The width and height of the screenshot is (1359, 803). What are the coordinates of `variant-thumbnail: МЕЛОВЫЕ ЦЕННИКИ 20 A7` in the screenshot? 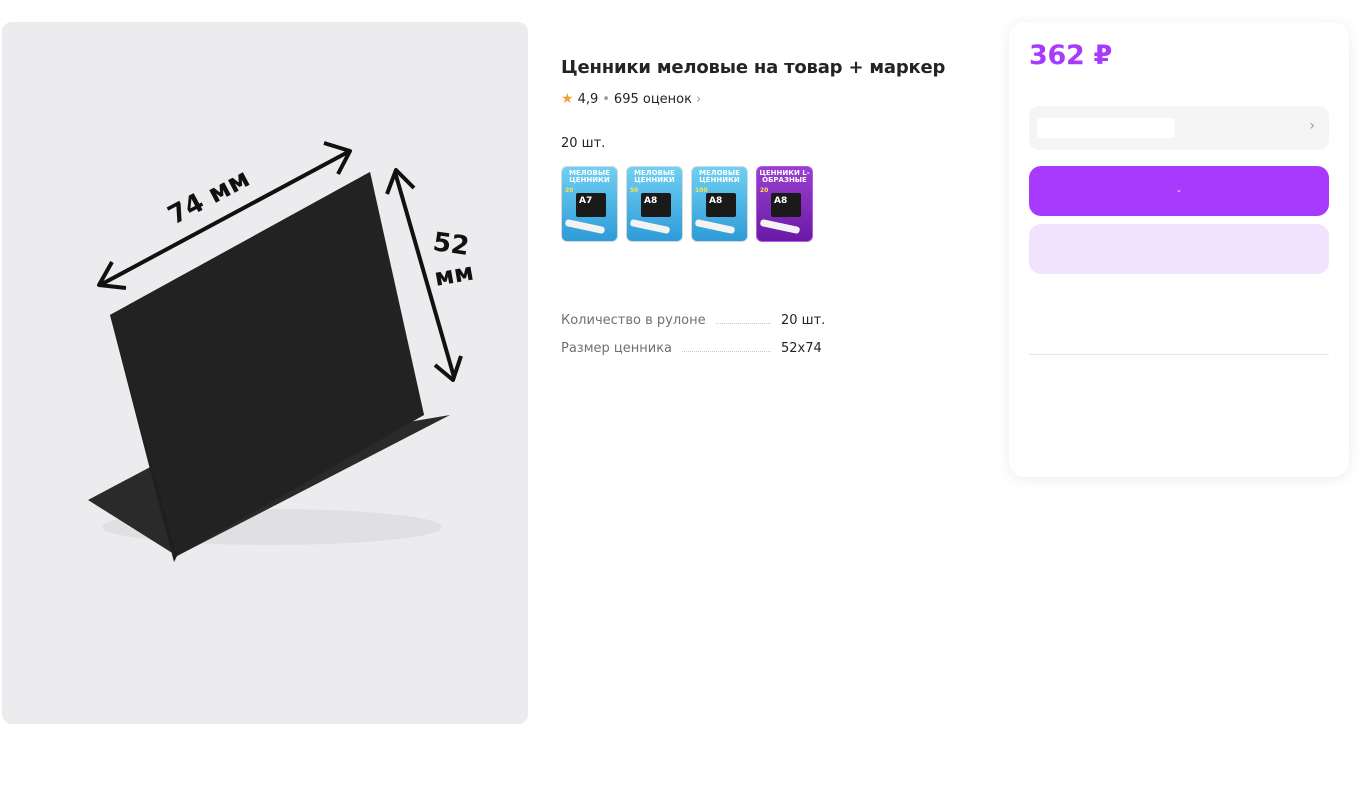 It's located at (589, 204).